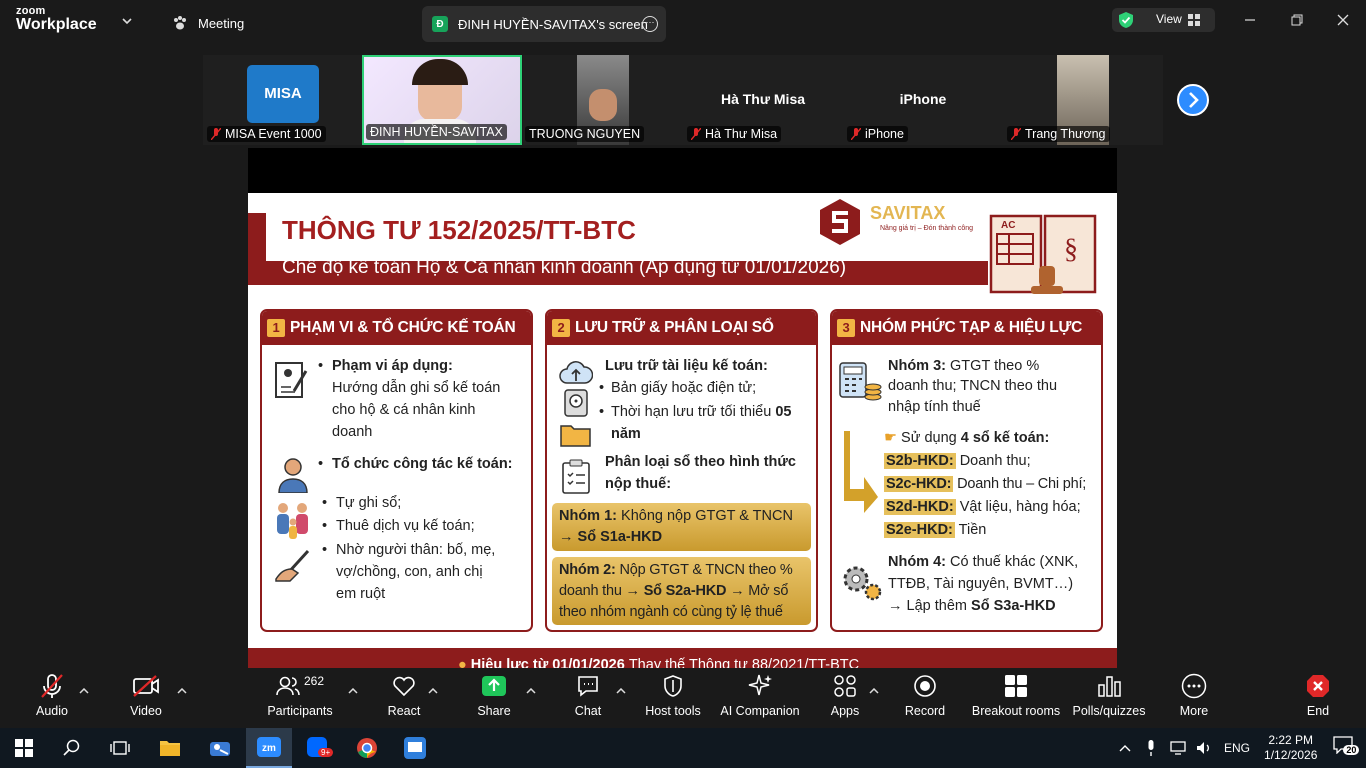 The height and width of the screenshot is (768, 1366). Describe the element at coordinates (146, 711) in the screenshot. I see `video-label: Video` at that location.